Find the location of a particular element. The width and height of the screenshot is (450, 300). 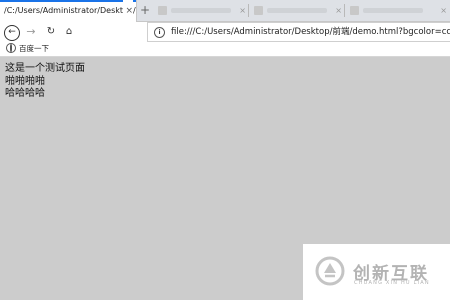

globe-icon is located at coordinates (11, 48).